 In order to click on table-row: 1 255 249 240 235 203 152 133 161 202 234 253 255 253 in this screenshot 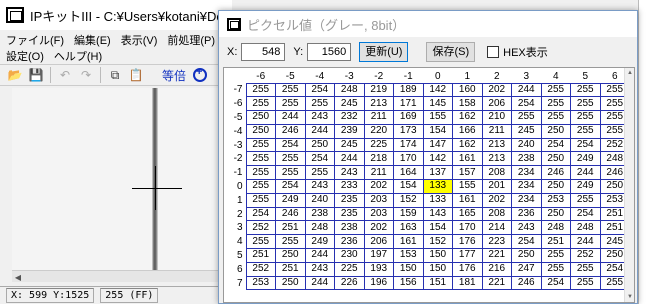, I will do `click(429, 200)`.